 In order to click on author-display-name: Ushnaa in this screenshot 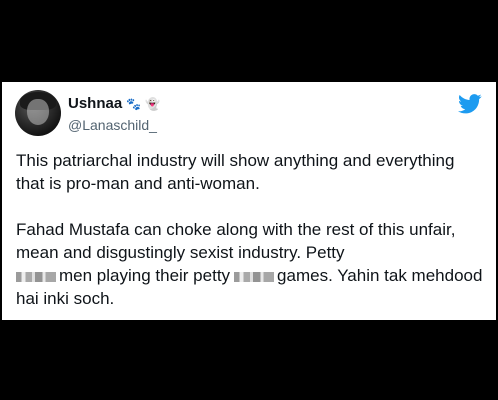, I will do `click(95, 103)`.